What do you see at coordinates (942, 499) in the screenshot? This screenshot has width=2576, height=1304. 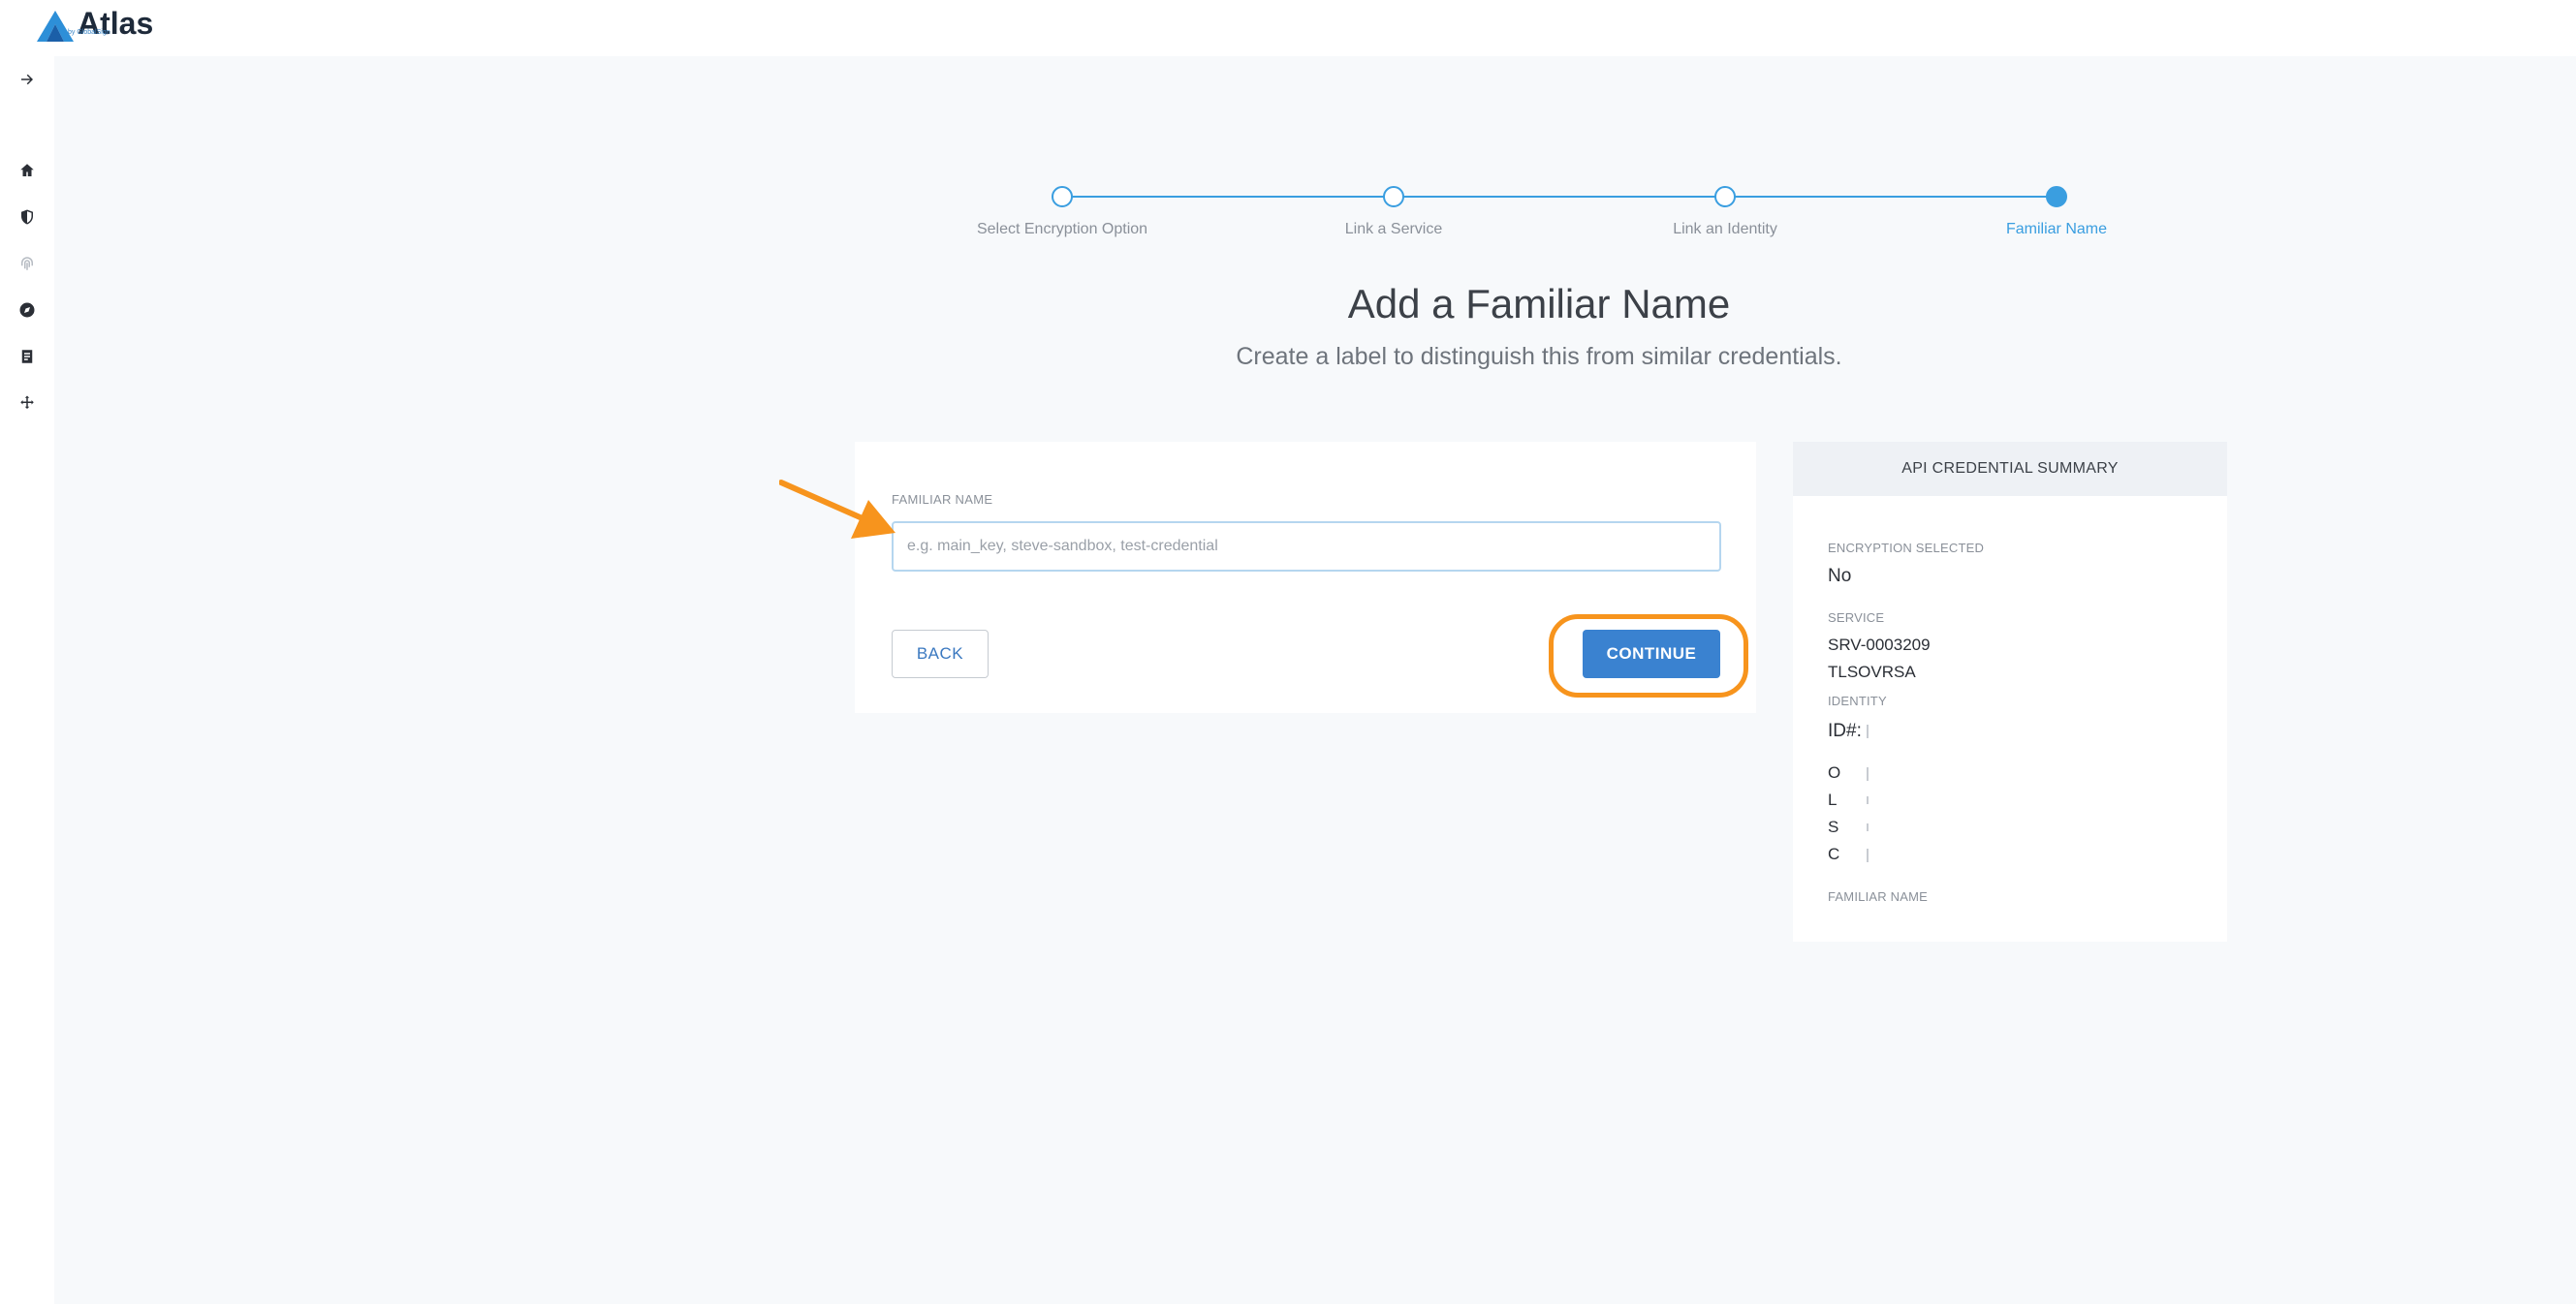 I see `familiar-name-label: FAMILIAR NAME` at bounding box center [942, 499].